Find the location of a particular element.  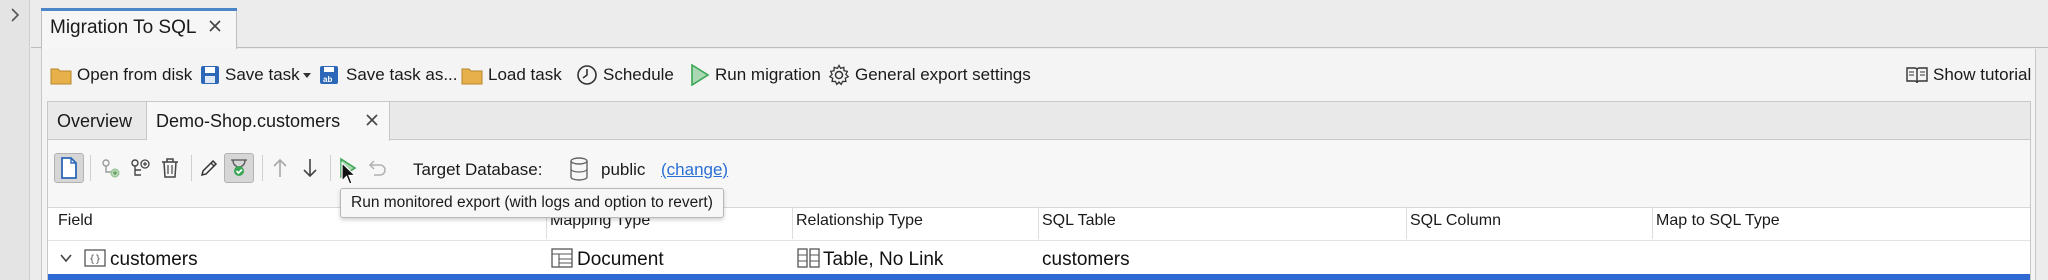

table-link-icon is located at coordinates (809, 258).